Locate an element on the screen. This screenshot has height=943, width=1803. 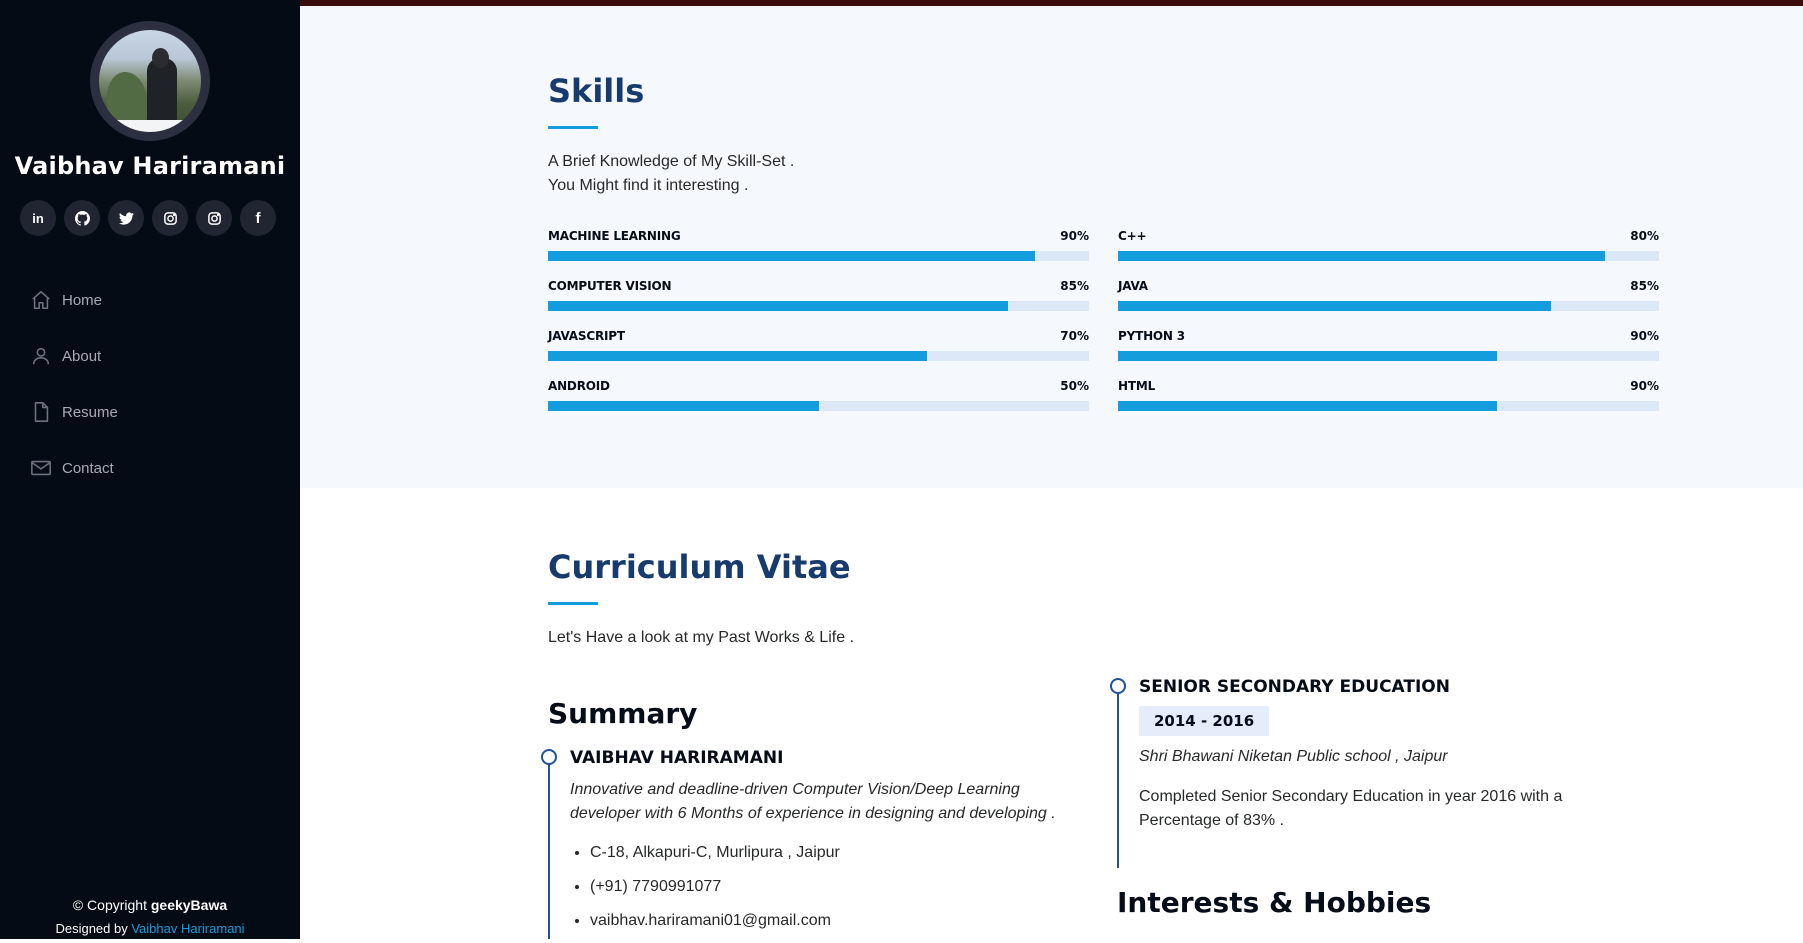
resume-title-underline is located at coordinates (573, 603).